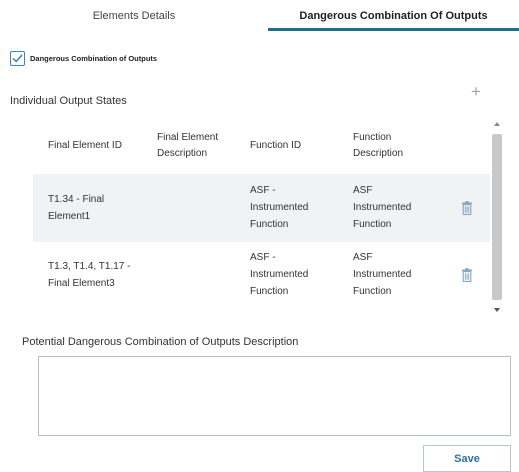 The height and width of the screenshot is (472, 519). Describe the element at coordinates (372, 137) in the screenshot. I see `header-line: Function` at that location.